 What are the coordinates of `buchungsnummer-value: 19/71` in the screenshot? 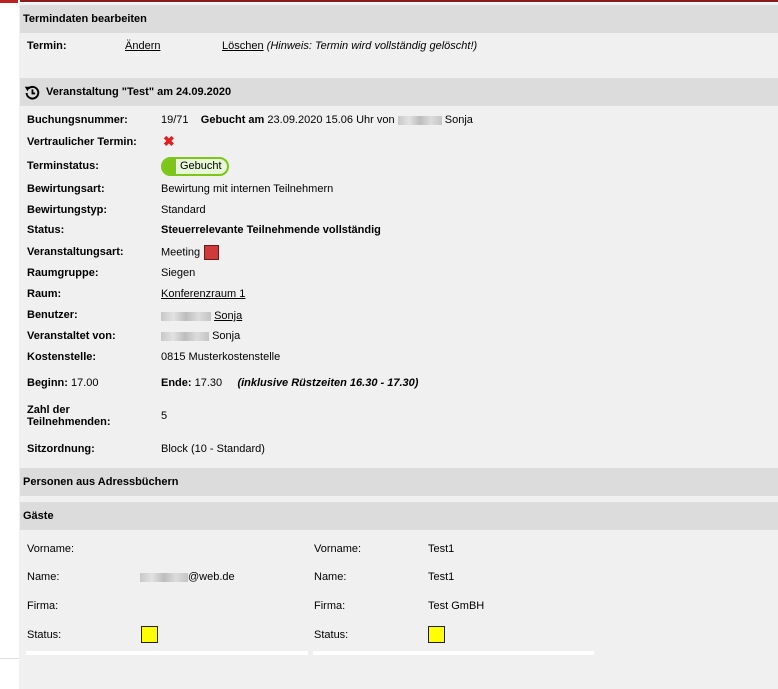 It's located at (175, 120).